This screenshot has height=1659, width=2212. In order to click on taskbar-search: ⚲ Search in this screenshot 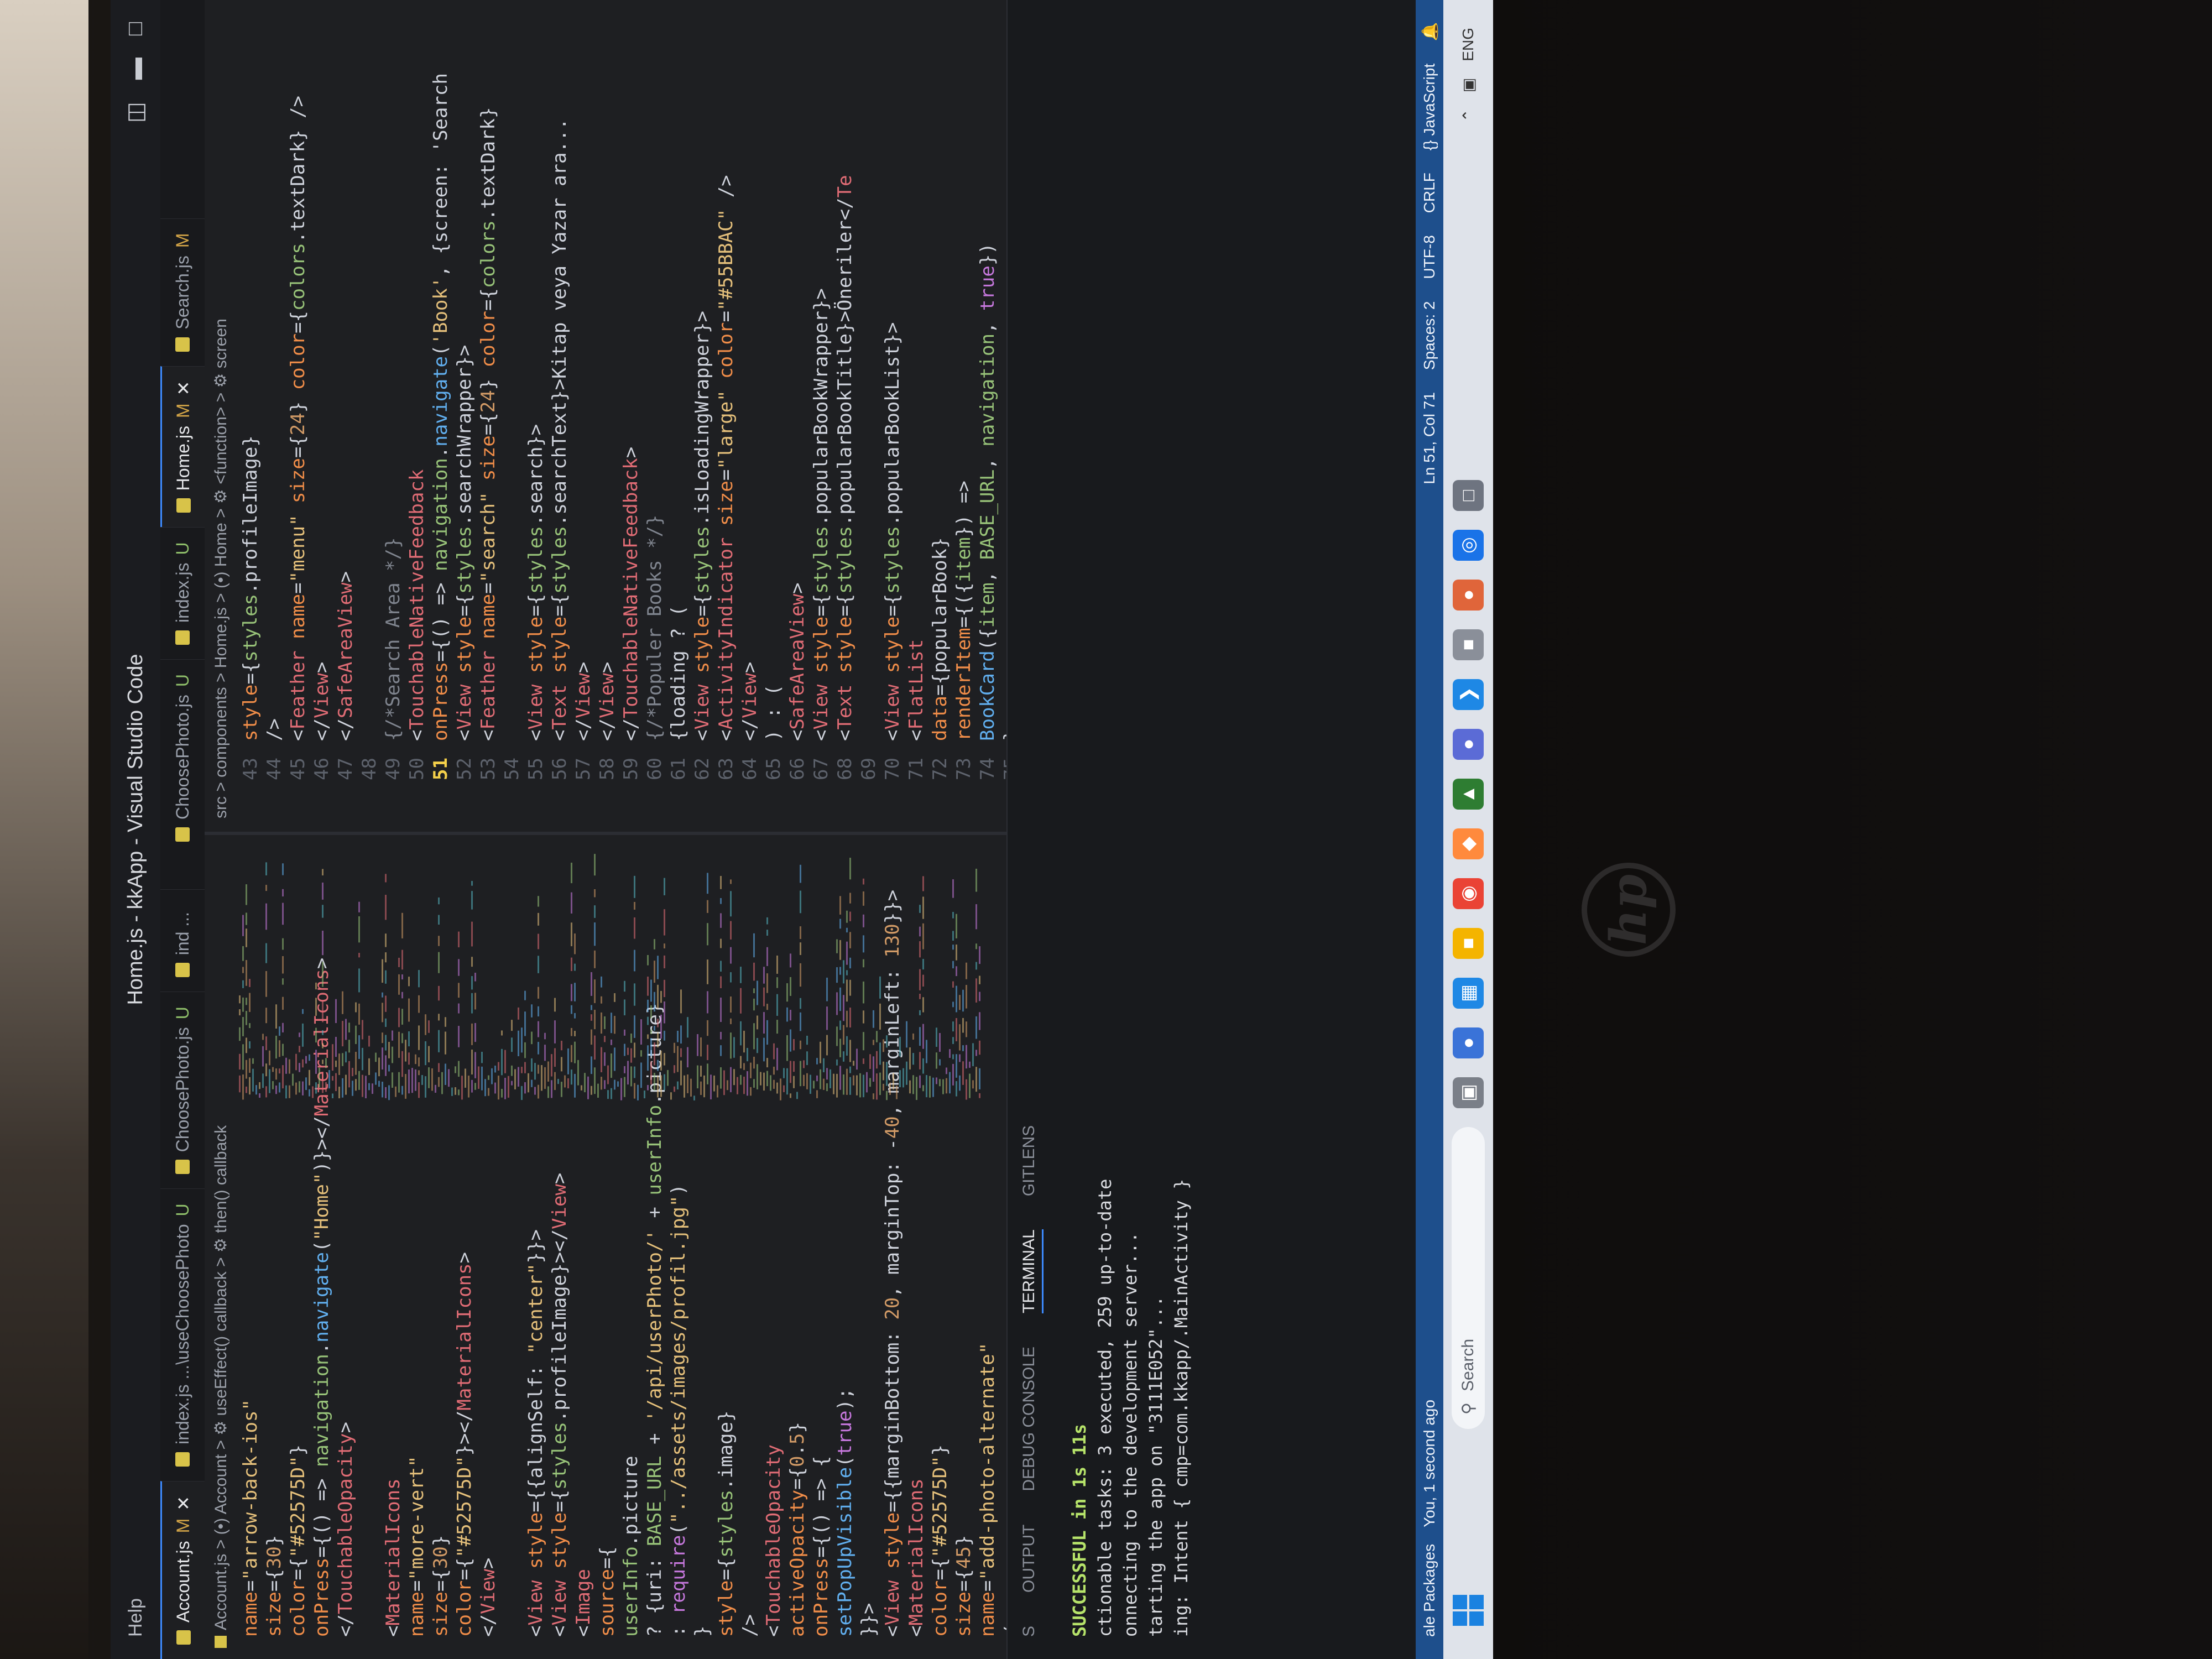, I will do `click(1468, 1278)`.